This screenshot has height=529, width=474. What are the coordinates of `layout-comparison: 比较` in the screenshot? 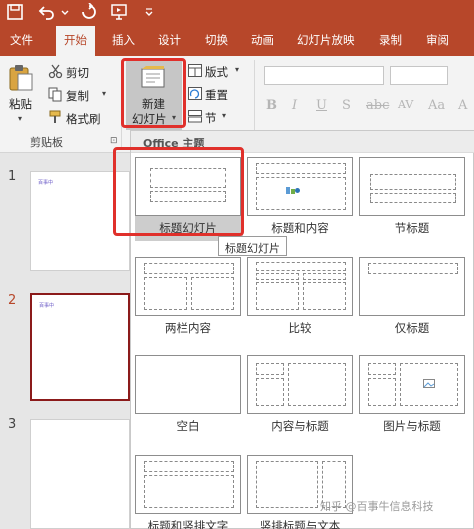 It's located at (301, 299).